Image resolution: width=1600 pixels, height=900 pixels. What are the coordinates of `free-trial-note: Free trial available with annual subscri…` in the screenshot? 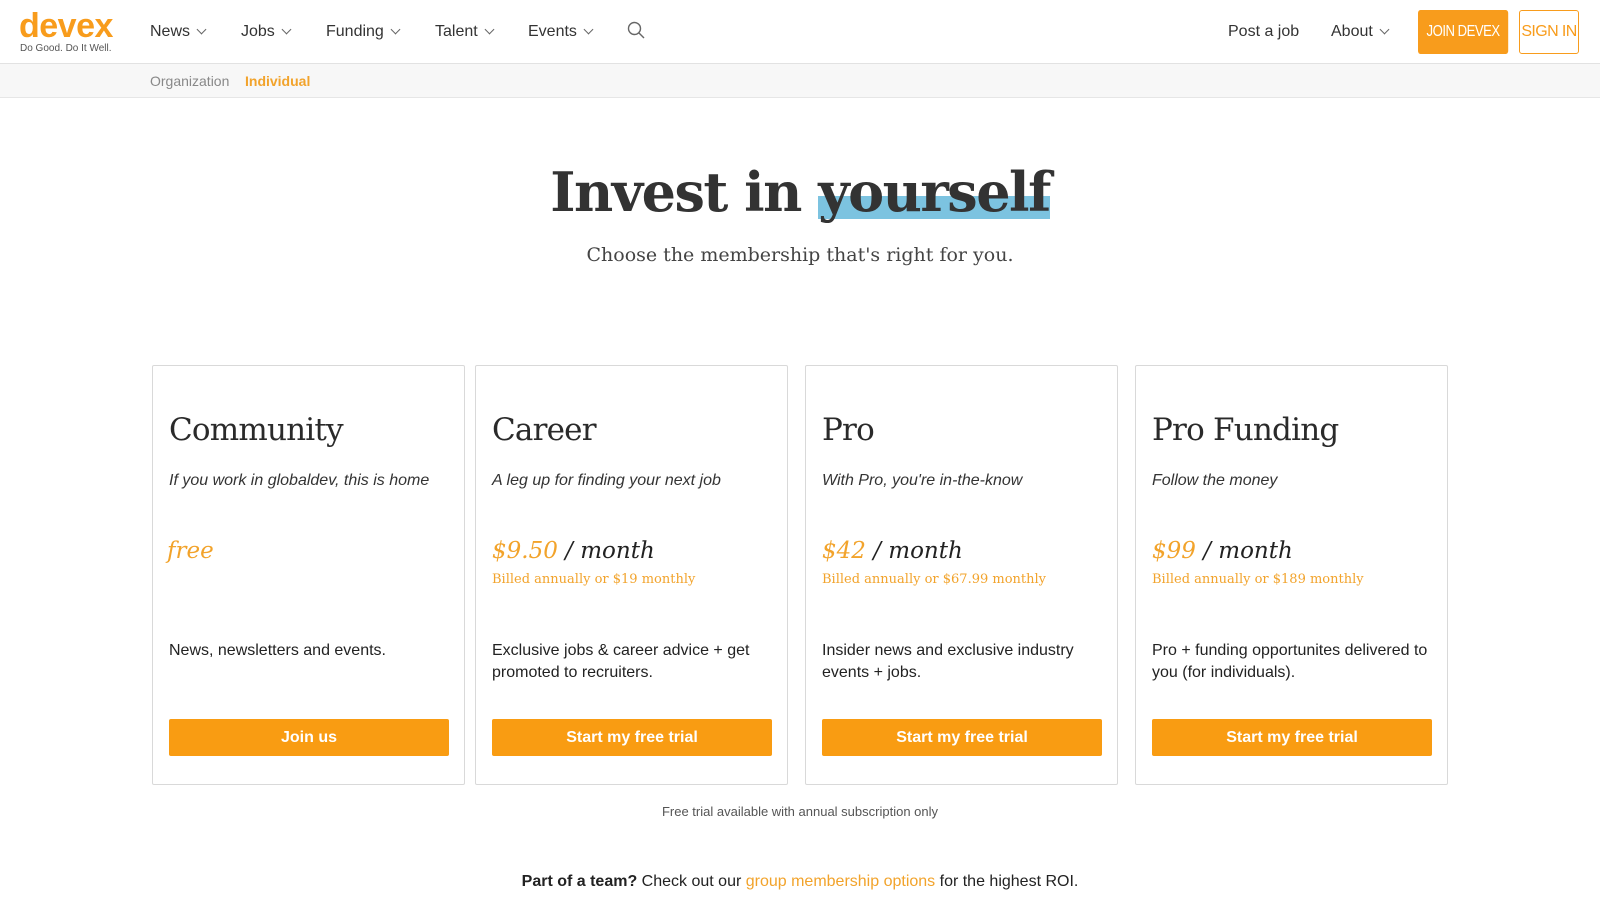 It's located at (800, 811).